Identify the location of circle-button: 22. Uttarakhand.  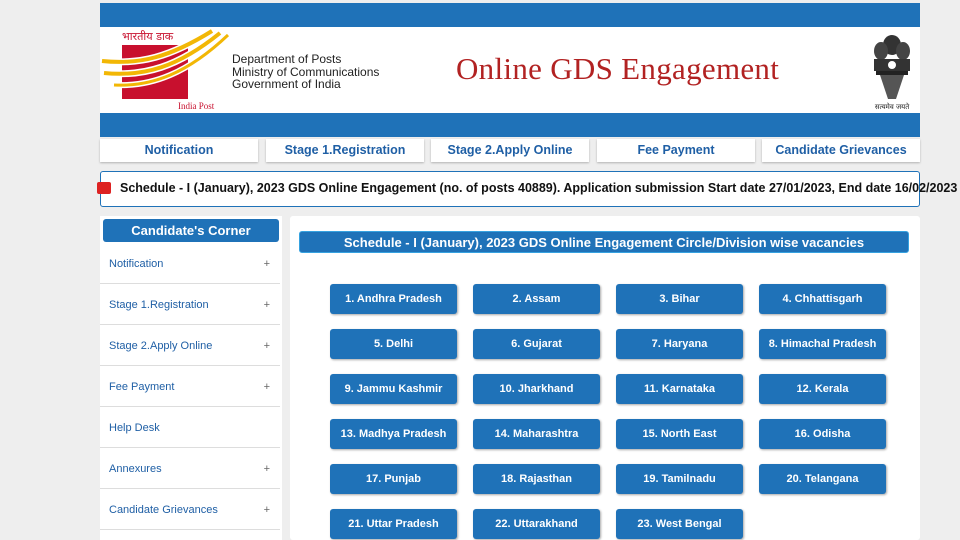
(536, 524).